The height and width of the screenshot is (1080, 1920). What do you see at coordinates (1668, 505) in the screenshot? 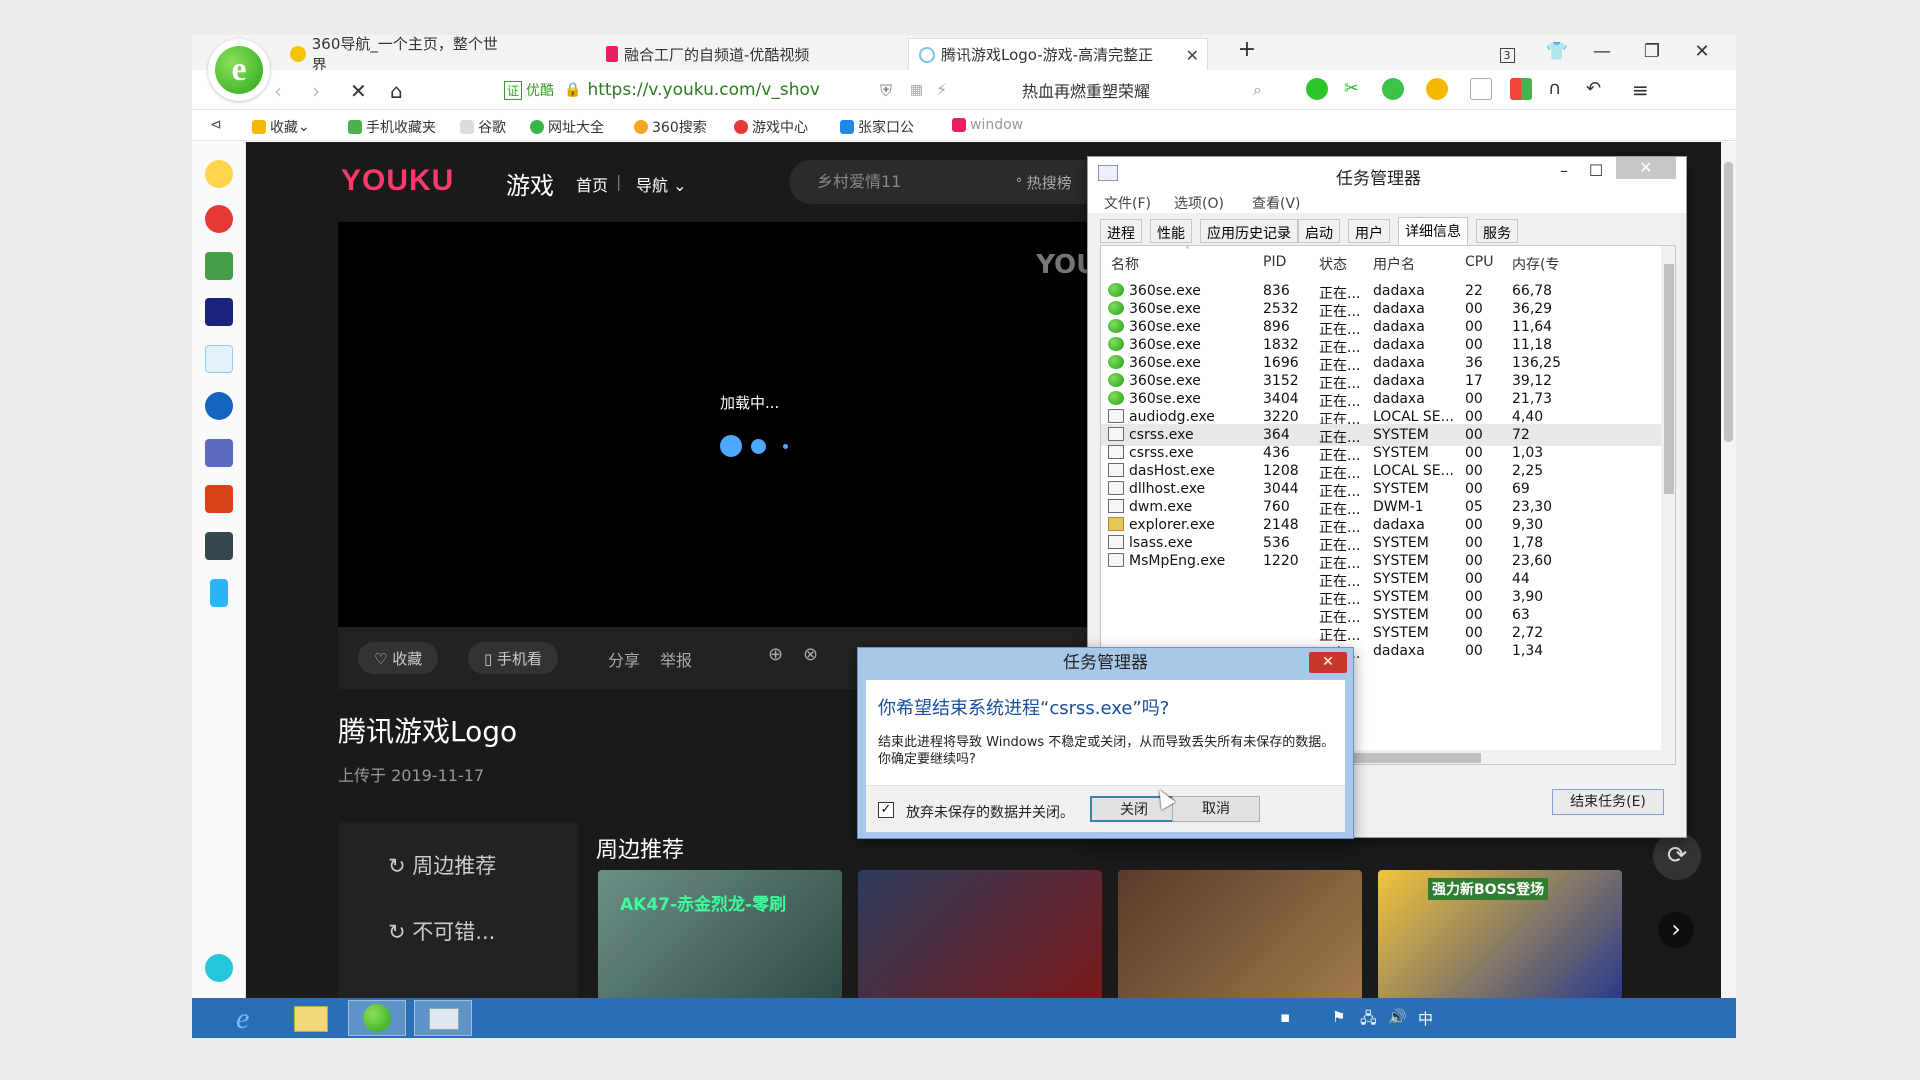
I see `table-vertical-scrollbar` at bounding box center [1668, 505].